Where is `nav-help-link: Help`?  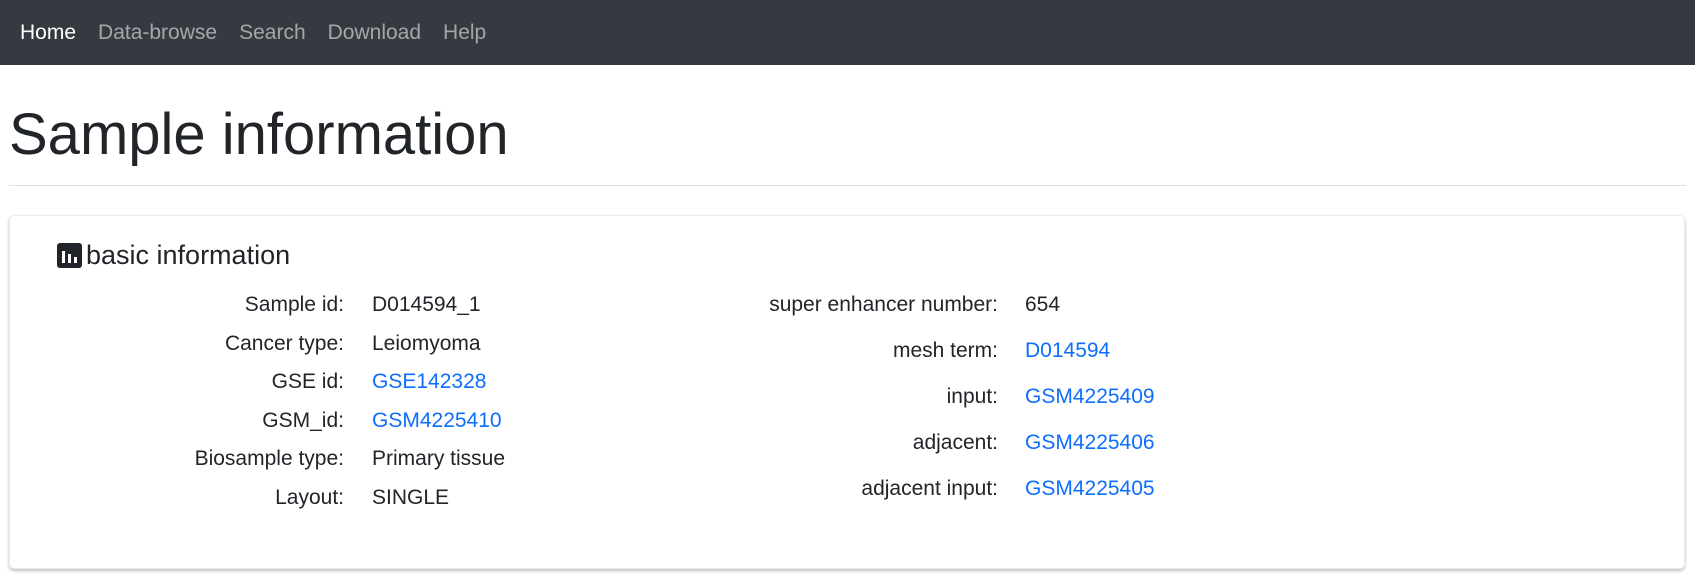
nav-help-link: Help is located at coordinates (464, 32).